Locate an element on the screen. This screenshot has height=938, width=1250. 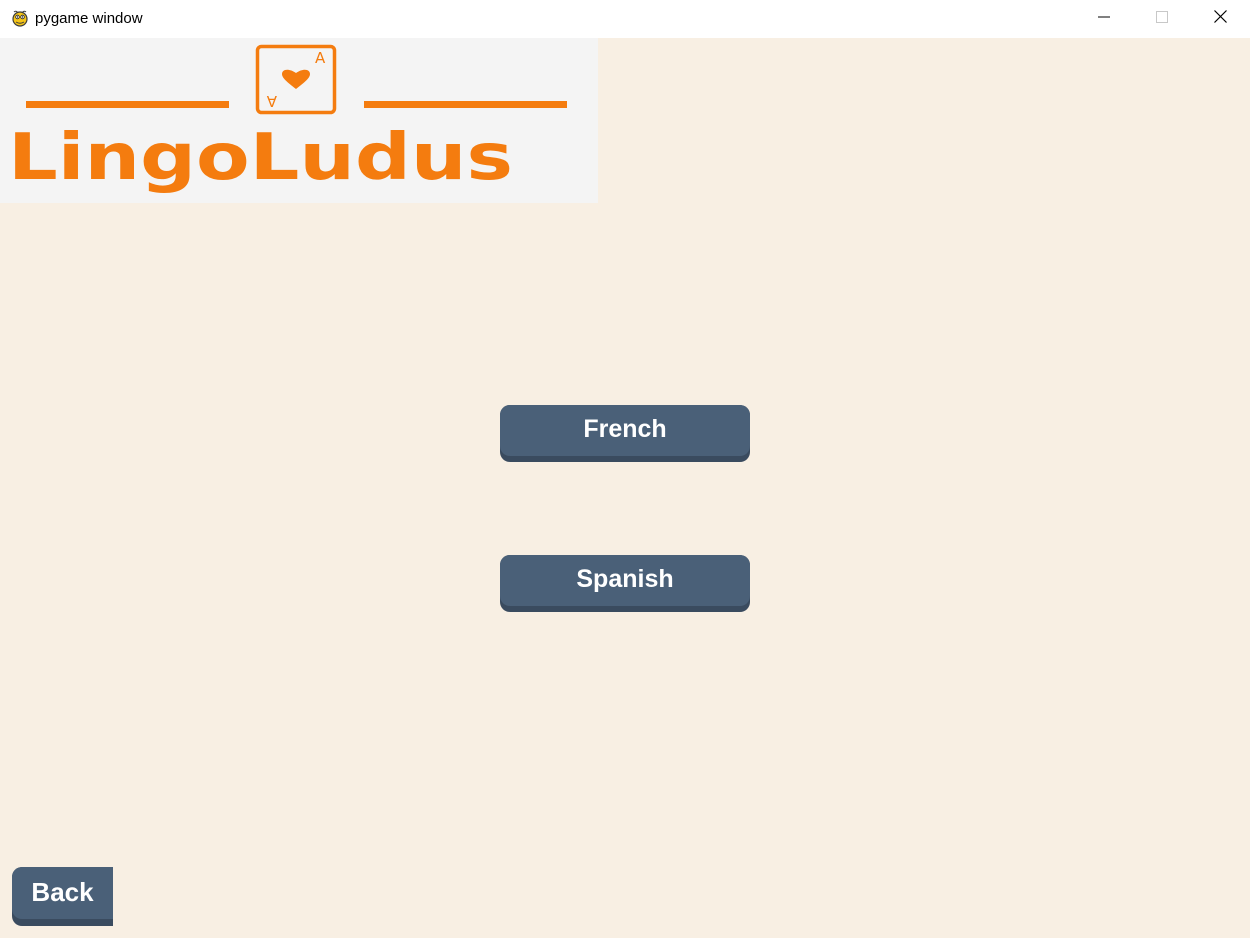
card-rank-top: A is located at coordinates (320, 58).